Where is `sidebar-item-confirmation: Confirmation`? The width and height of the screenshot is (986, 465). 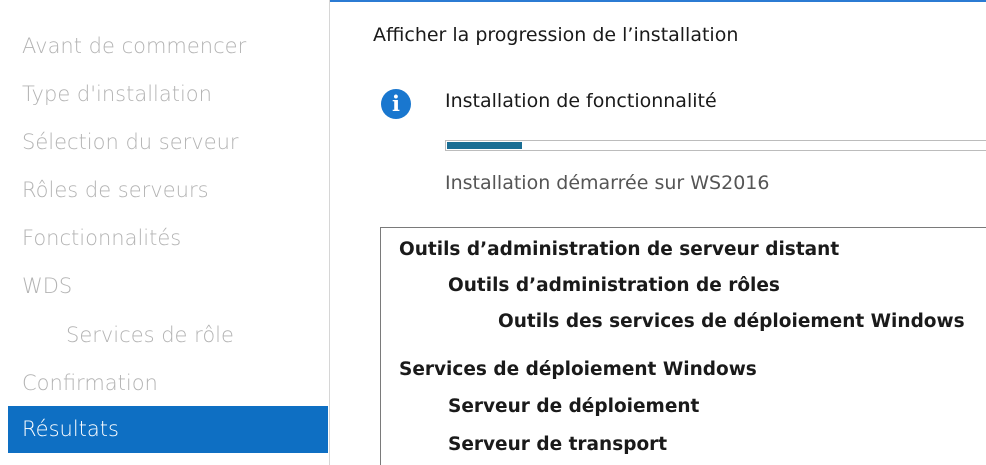 sidebar-item-confirmation: Confirmation is located at coordinates (168, 383).